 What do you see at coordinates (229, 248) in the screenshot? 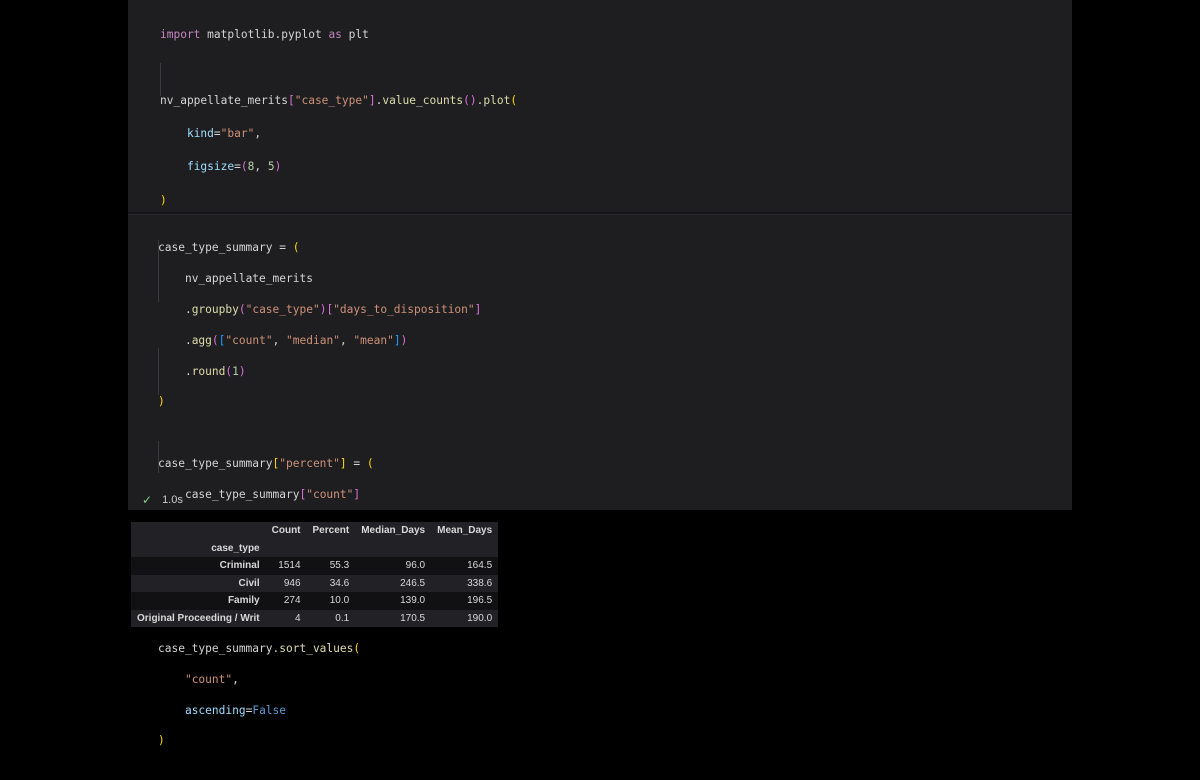
I see `code-line: case_type_summary = (` at bounding box center [229, 248].